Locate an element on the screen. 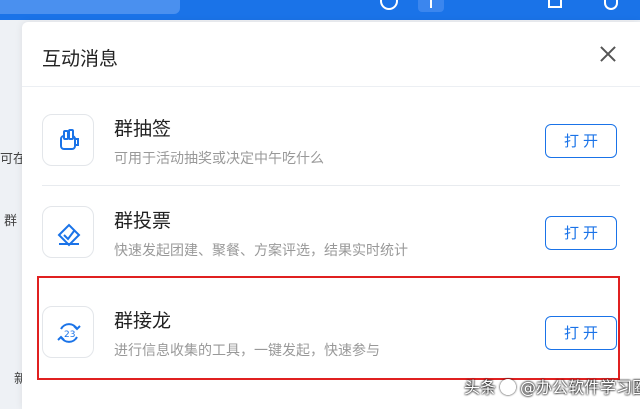 Image resolution: width=640 pixels, height=409 pixels. background-text: 群 is located at coordinates (11, 221).